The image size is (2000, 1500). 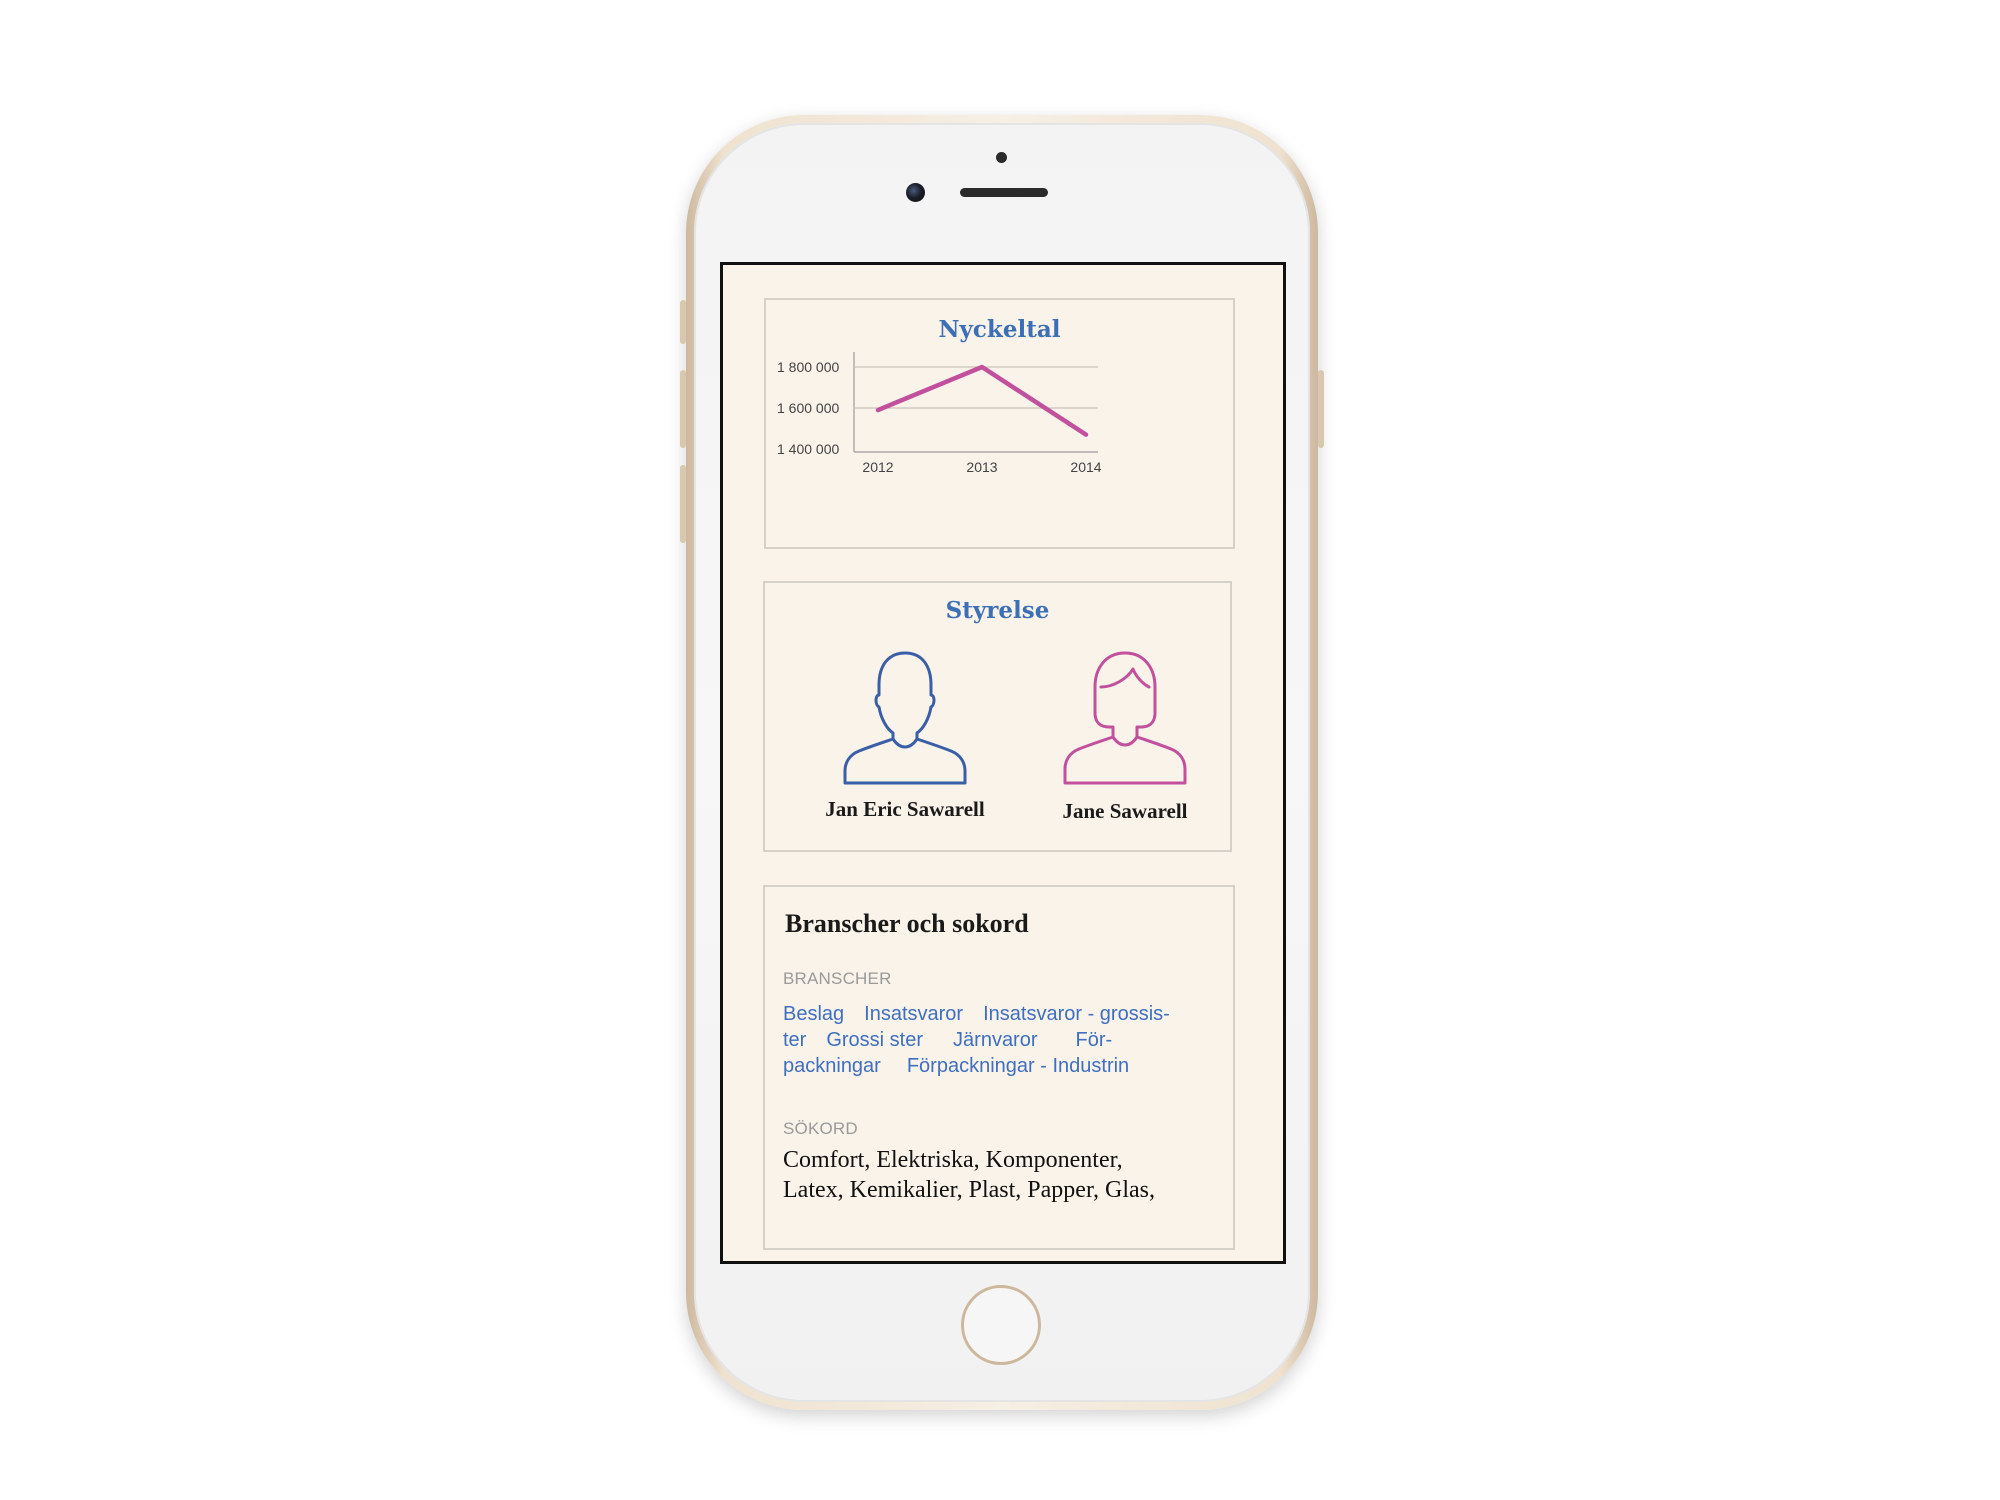 I want to click on power-button, so click(x=1321, y=409).